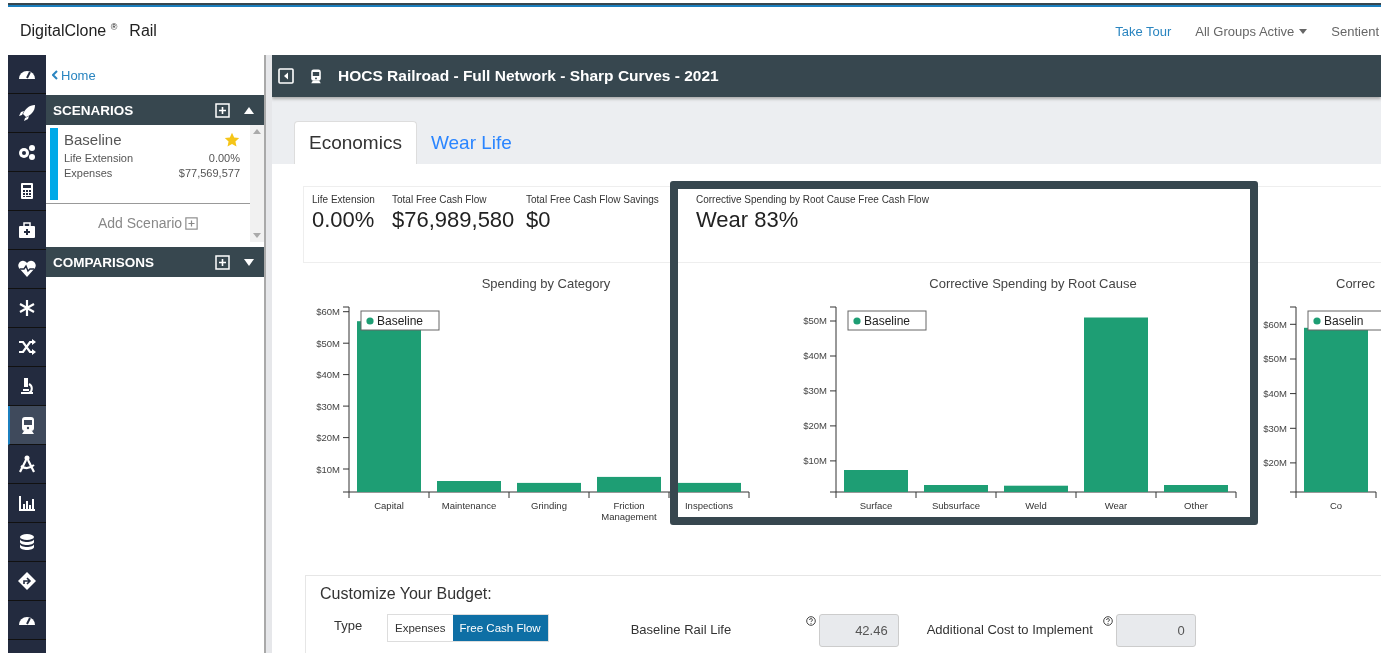 This screenshot has height=654, width=1381. I want to click on heart-pulse-icon, so click(27, 269).